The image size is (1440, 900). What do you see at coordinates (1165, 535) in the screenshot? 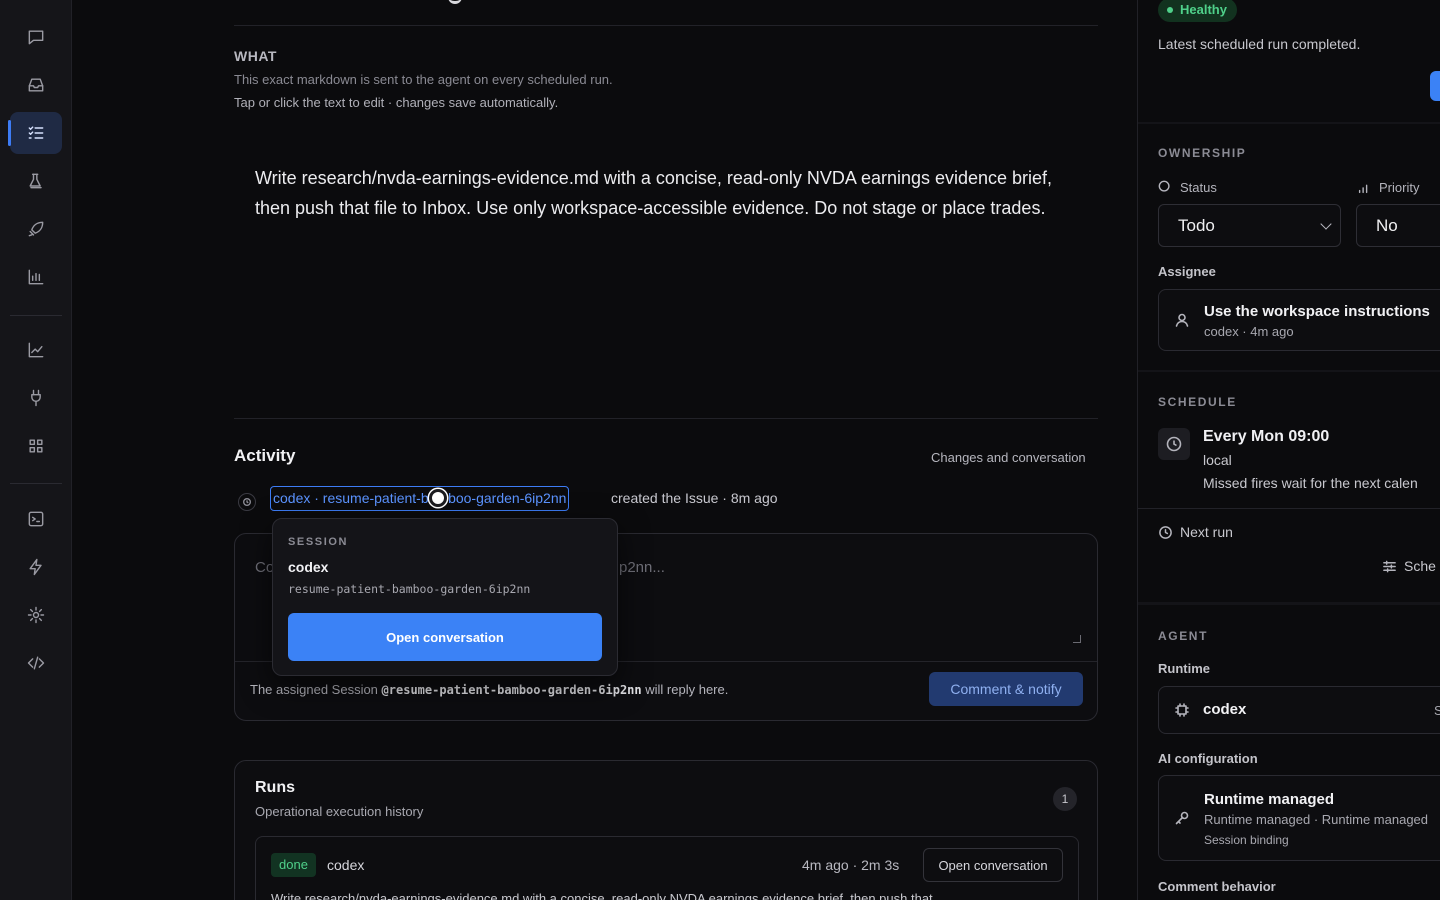
I see `clock-small-icon` at bounding box center [1165, 535].